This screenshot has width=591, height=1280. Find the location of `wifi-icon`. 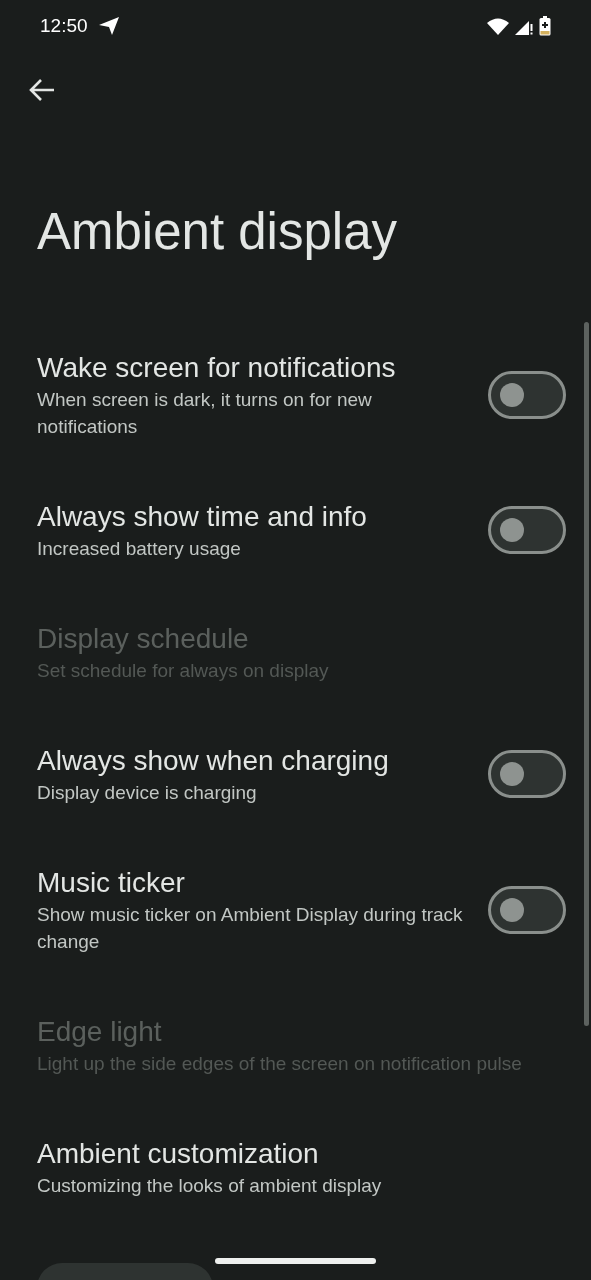

wifi-icon is located at coordinates (498, 26).